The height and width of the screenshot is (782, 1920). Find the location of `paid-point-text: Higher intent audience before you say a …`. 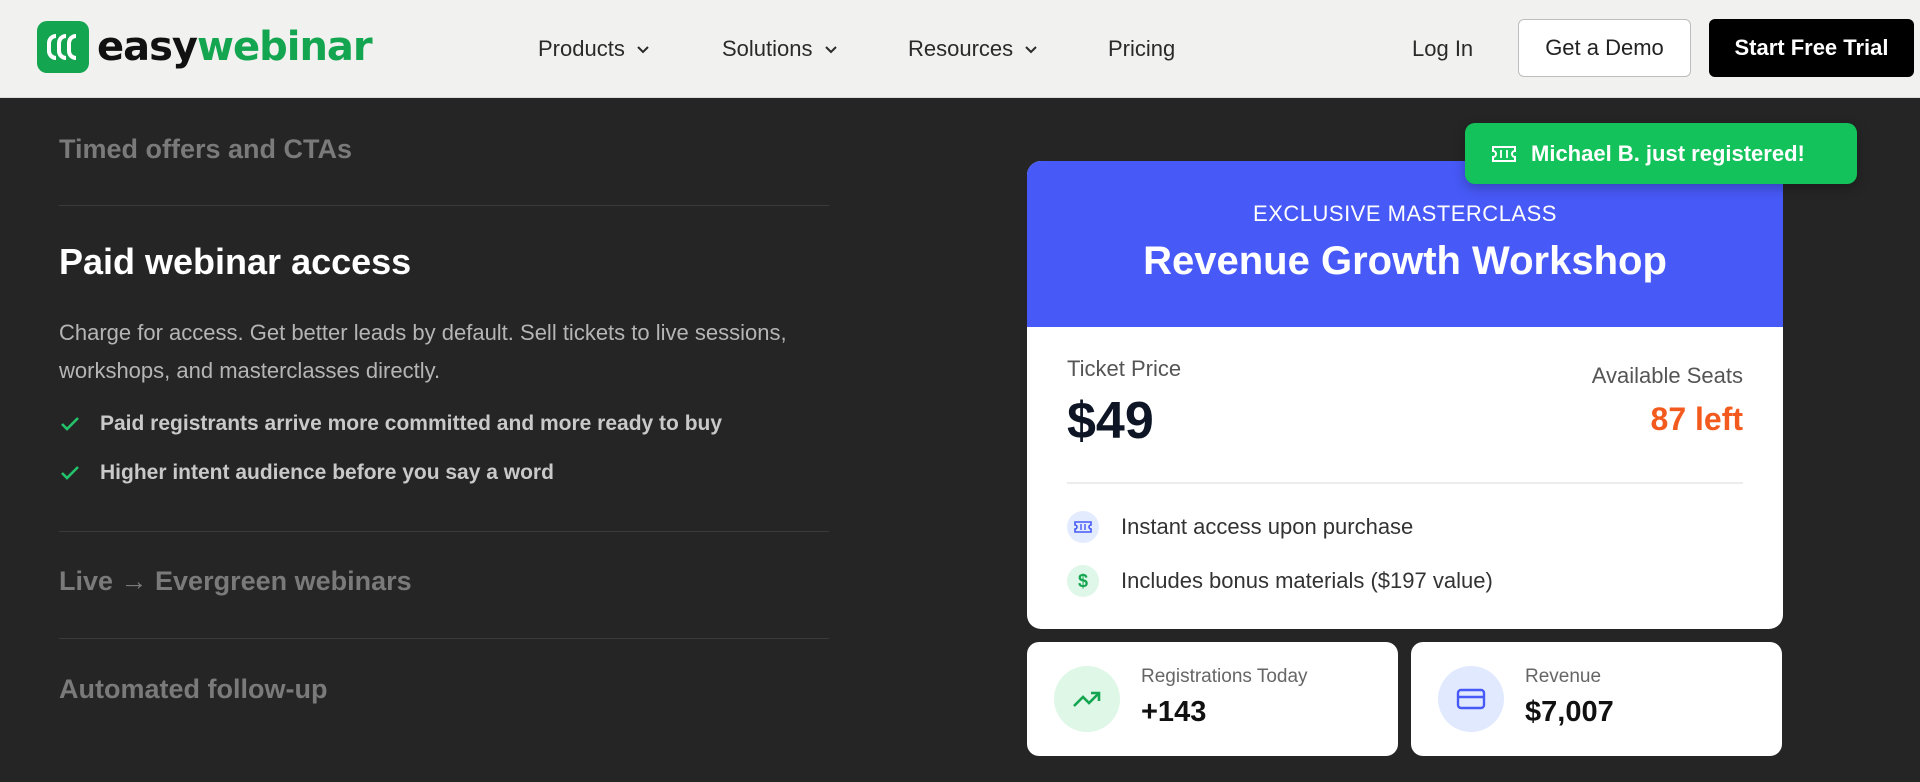

paid-point-text: Higher intent audience before you say a … is located at coordinates (327, 472).